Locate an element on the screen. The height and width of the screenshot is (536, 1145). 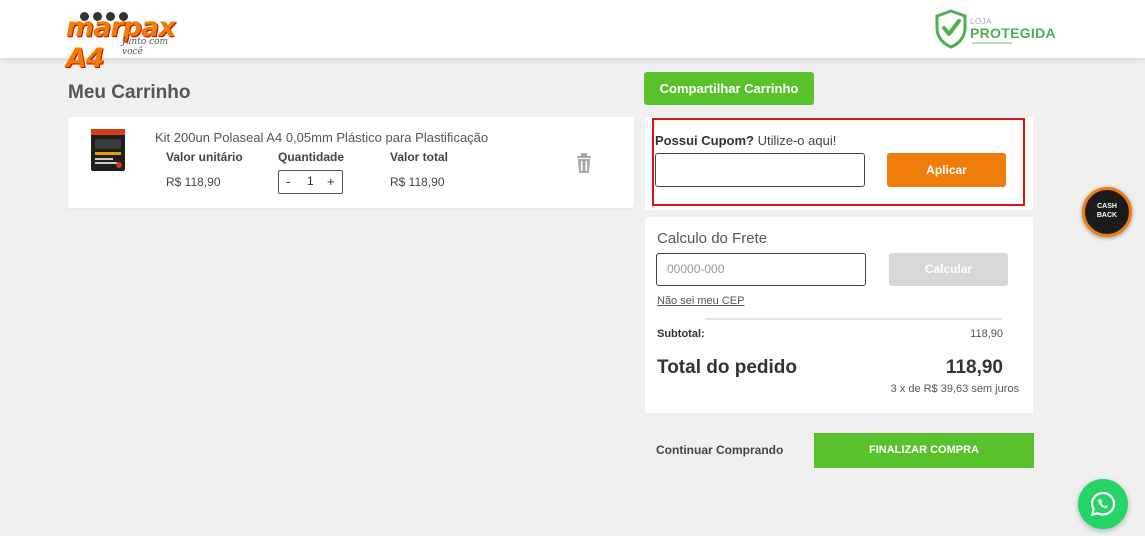
quantity-decrement-button: - is located at coordinates (288, 181).